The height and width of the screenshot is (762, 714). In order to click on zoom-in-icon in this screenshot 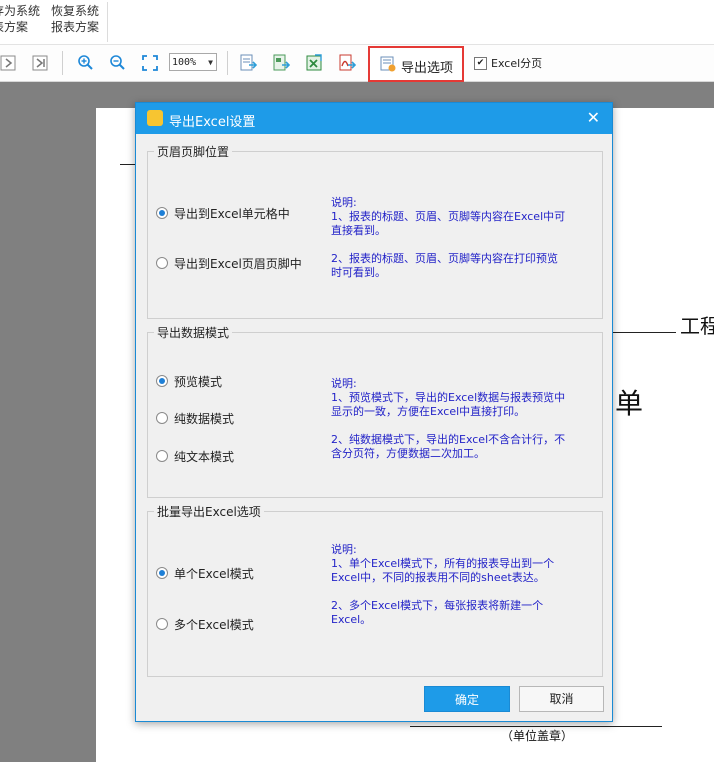, I will do `click(85, 63)`.